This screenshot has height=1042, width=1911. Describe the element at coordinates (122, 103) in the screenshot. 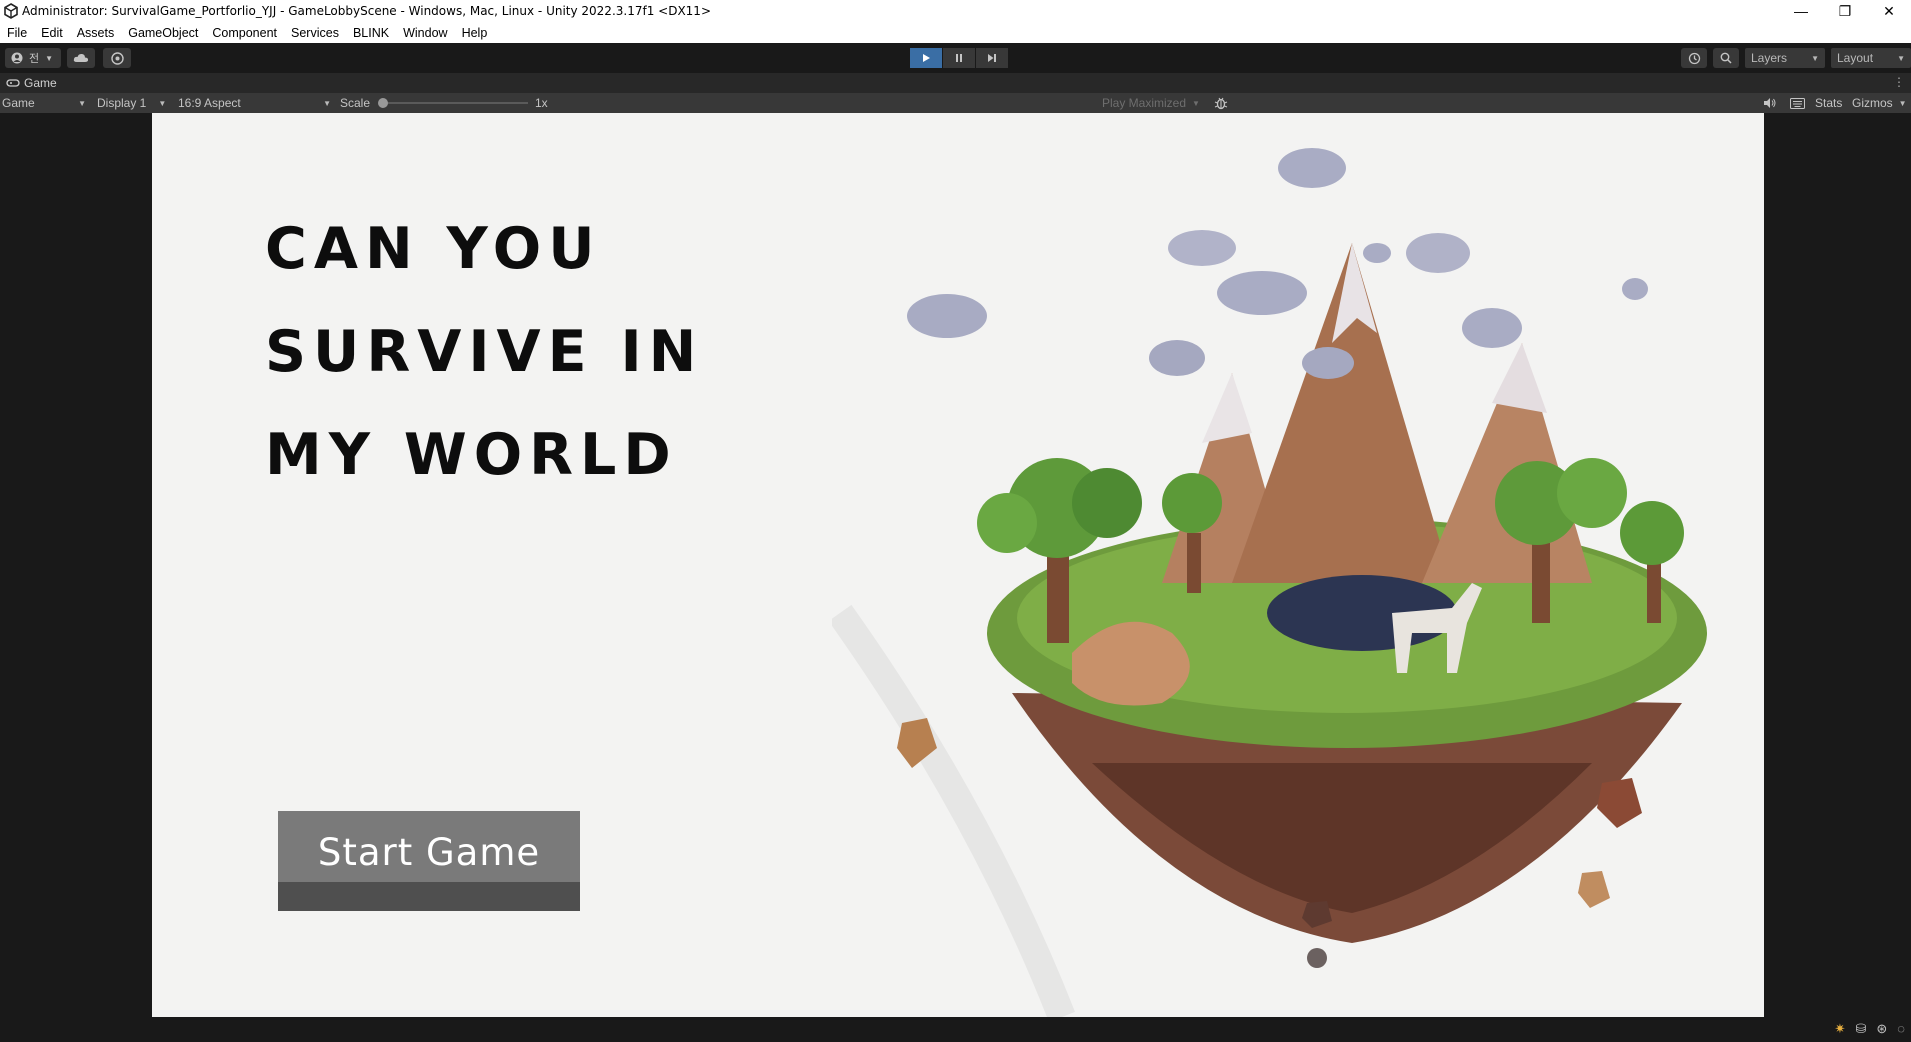

I see `display-label: Display 1` at that location.